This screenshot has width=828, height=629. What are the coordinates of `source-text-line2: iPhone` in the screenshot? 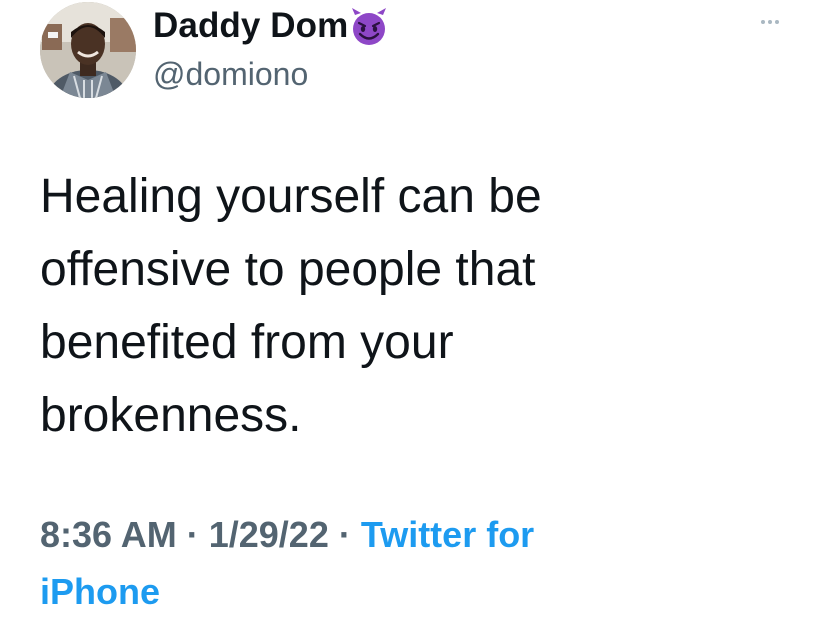 It's located at (100, 591).